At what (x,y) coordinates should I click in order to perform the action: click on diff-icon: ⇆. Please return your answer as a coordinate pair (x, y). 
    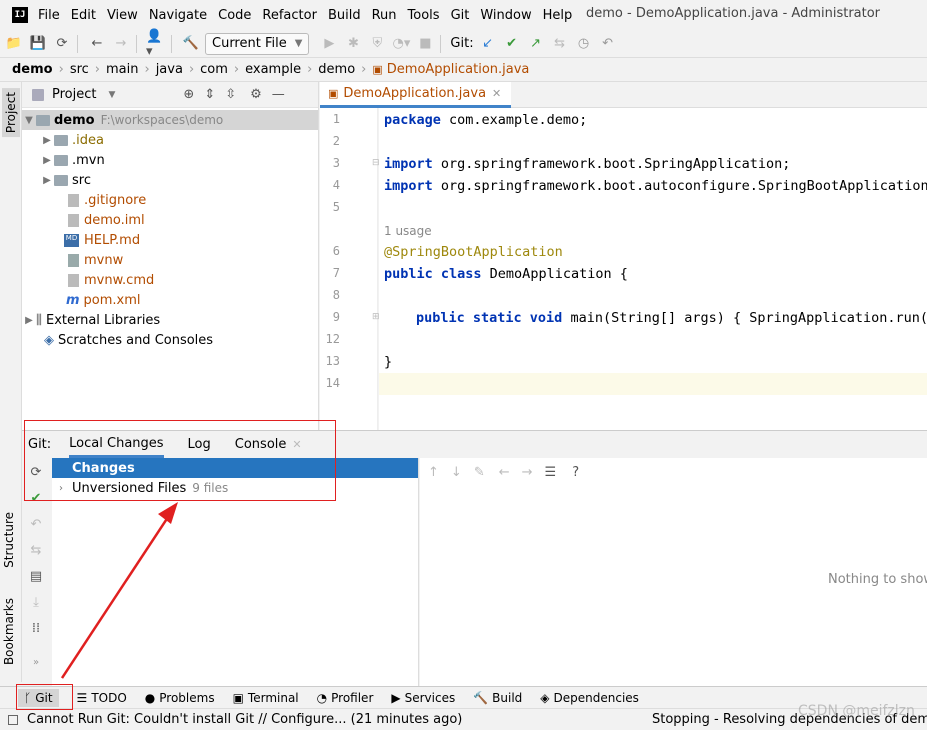
    Looking at the image, I should click on (36, 550).